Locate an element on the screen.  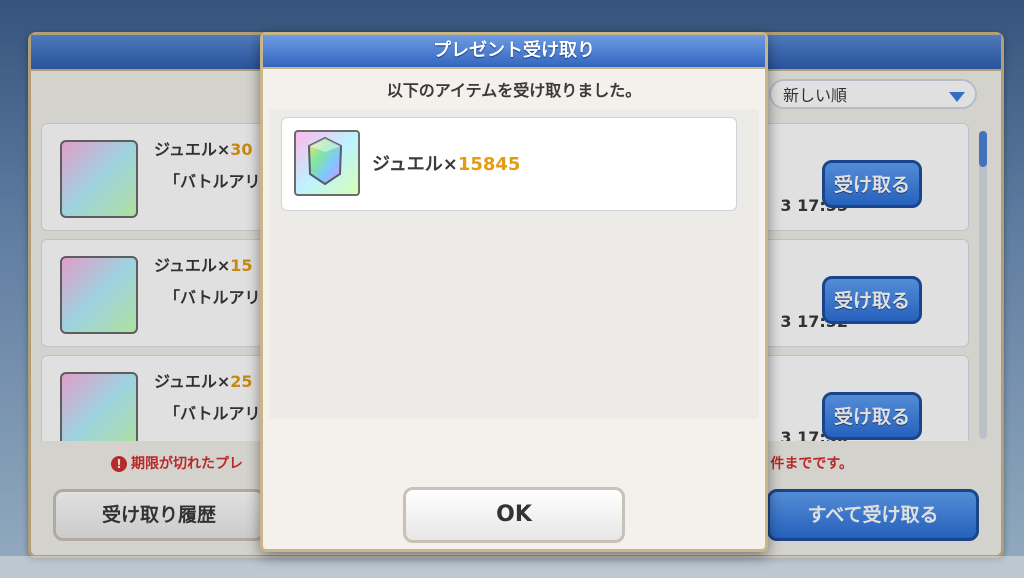
jewel-graphic is located at coordinates (325, 161).